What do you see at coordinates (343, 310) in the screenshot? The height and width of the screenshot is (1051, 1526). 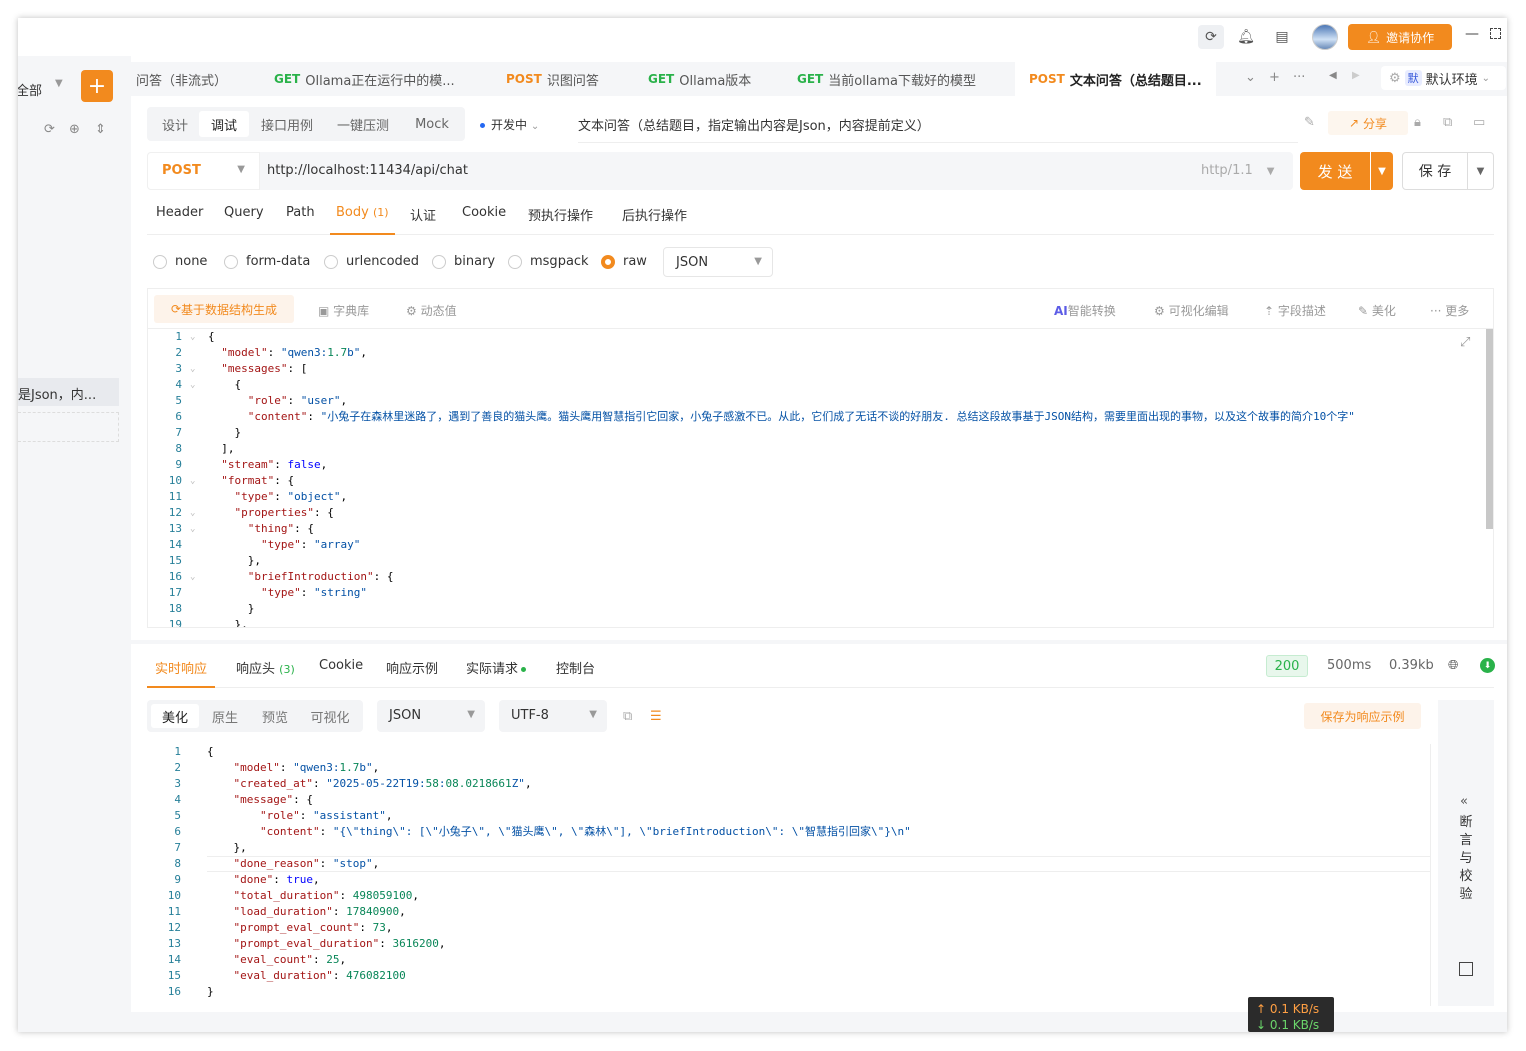 I see `dictionary-button: ▣ 字典库` at bounding box center [343, 310].